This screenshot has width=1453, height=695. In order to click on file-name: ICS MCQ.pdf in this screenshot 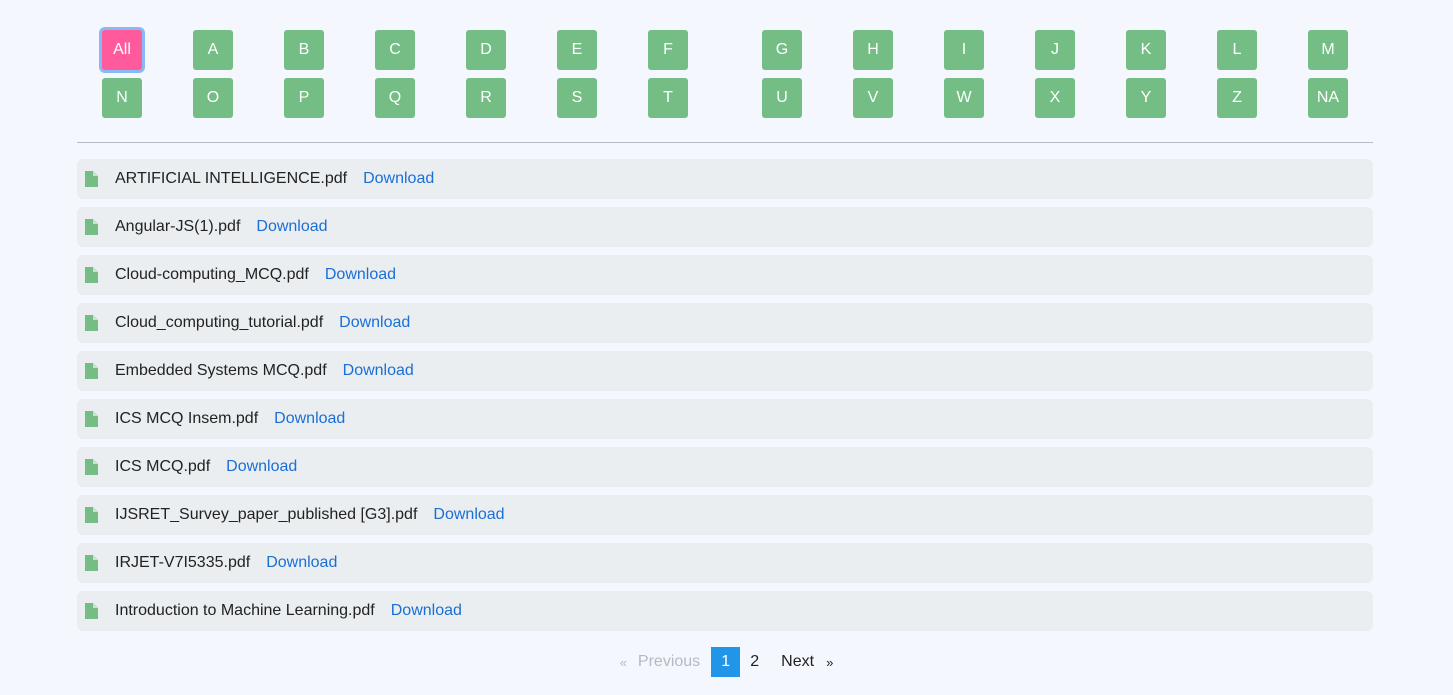, I will do `click(163, 466)`.